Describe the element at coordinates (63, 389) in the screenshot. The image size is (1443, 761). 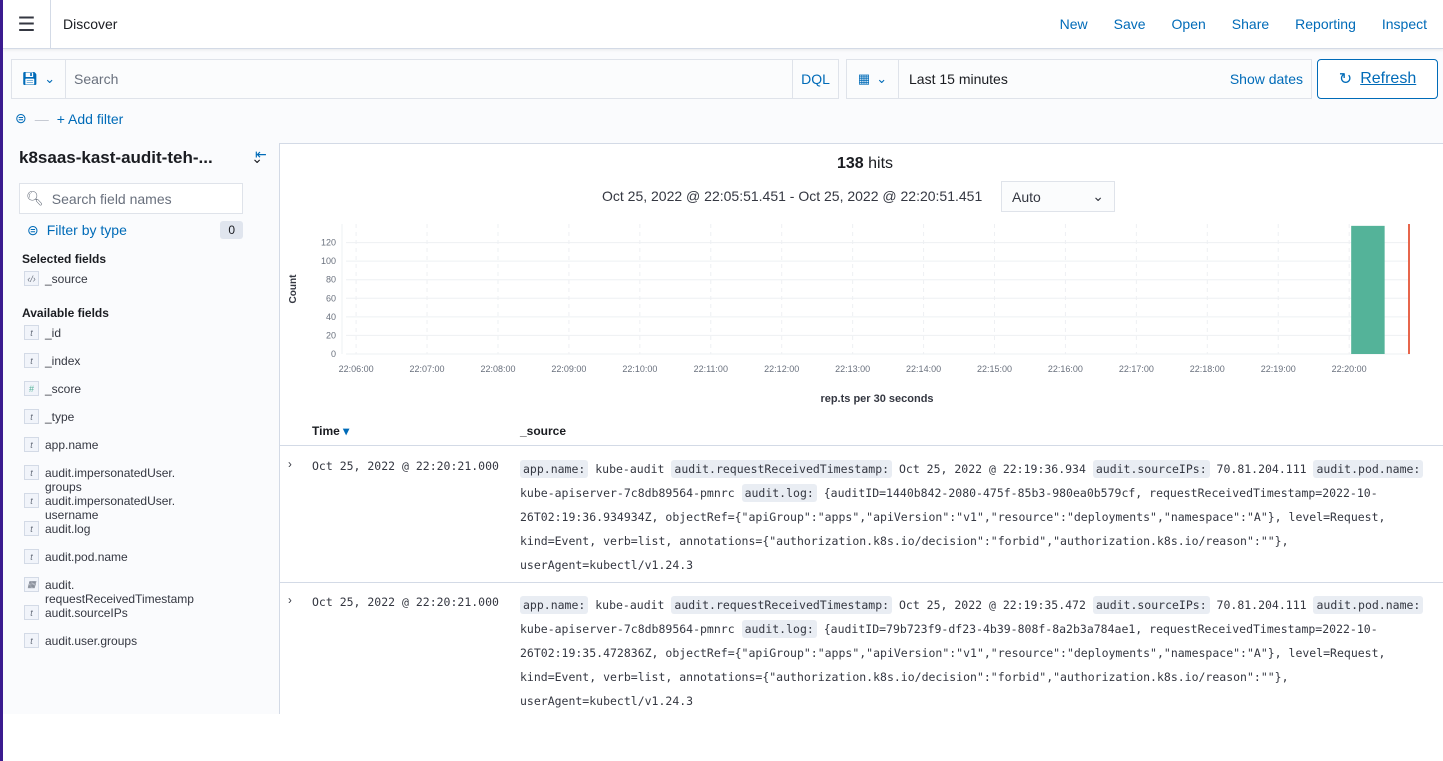
I see `field-name: _score` at that location.